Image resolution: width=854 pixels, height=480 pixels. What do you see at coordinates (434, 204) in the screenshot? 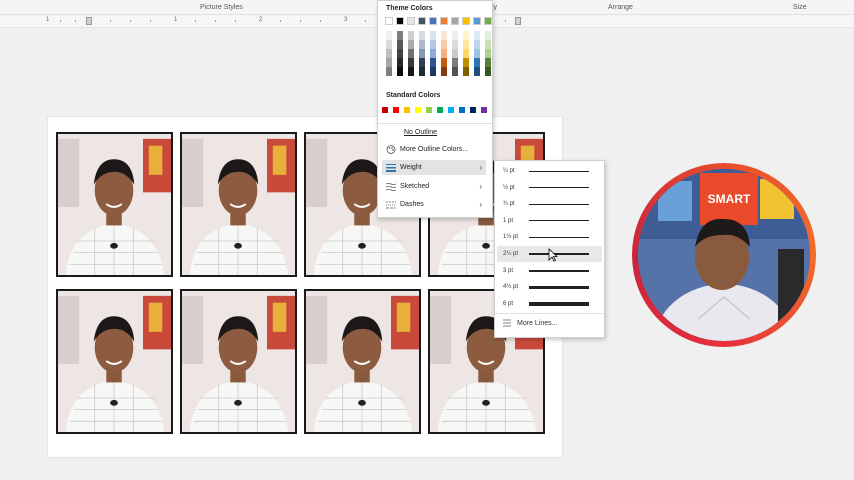
I see `dashes-item: Dashes ›` at bounding box center [434, 204].